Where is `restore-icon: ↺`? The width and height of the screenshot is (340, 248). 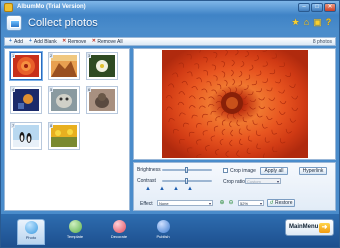
restore-icon: ↺ is located at coordinates (271, 203).